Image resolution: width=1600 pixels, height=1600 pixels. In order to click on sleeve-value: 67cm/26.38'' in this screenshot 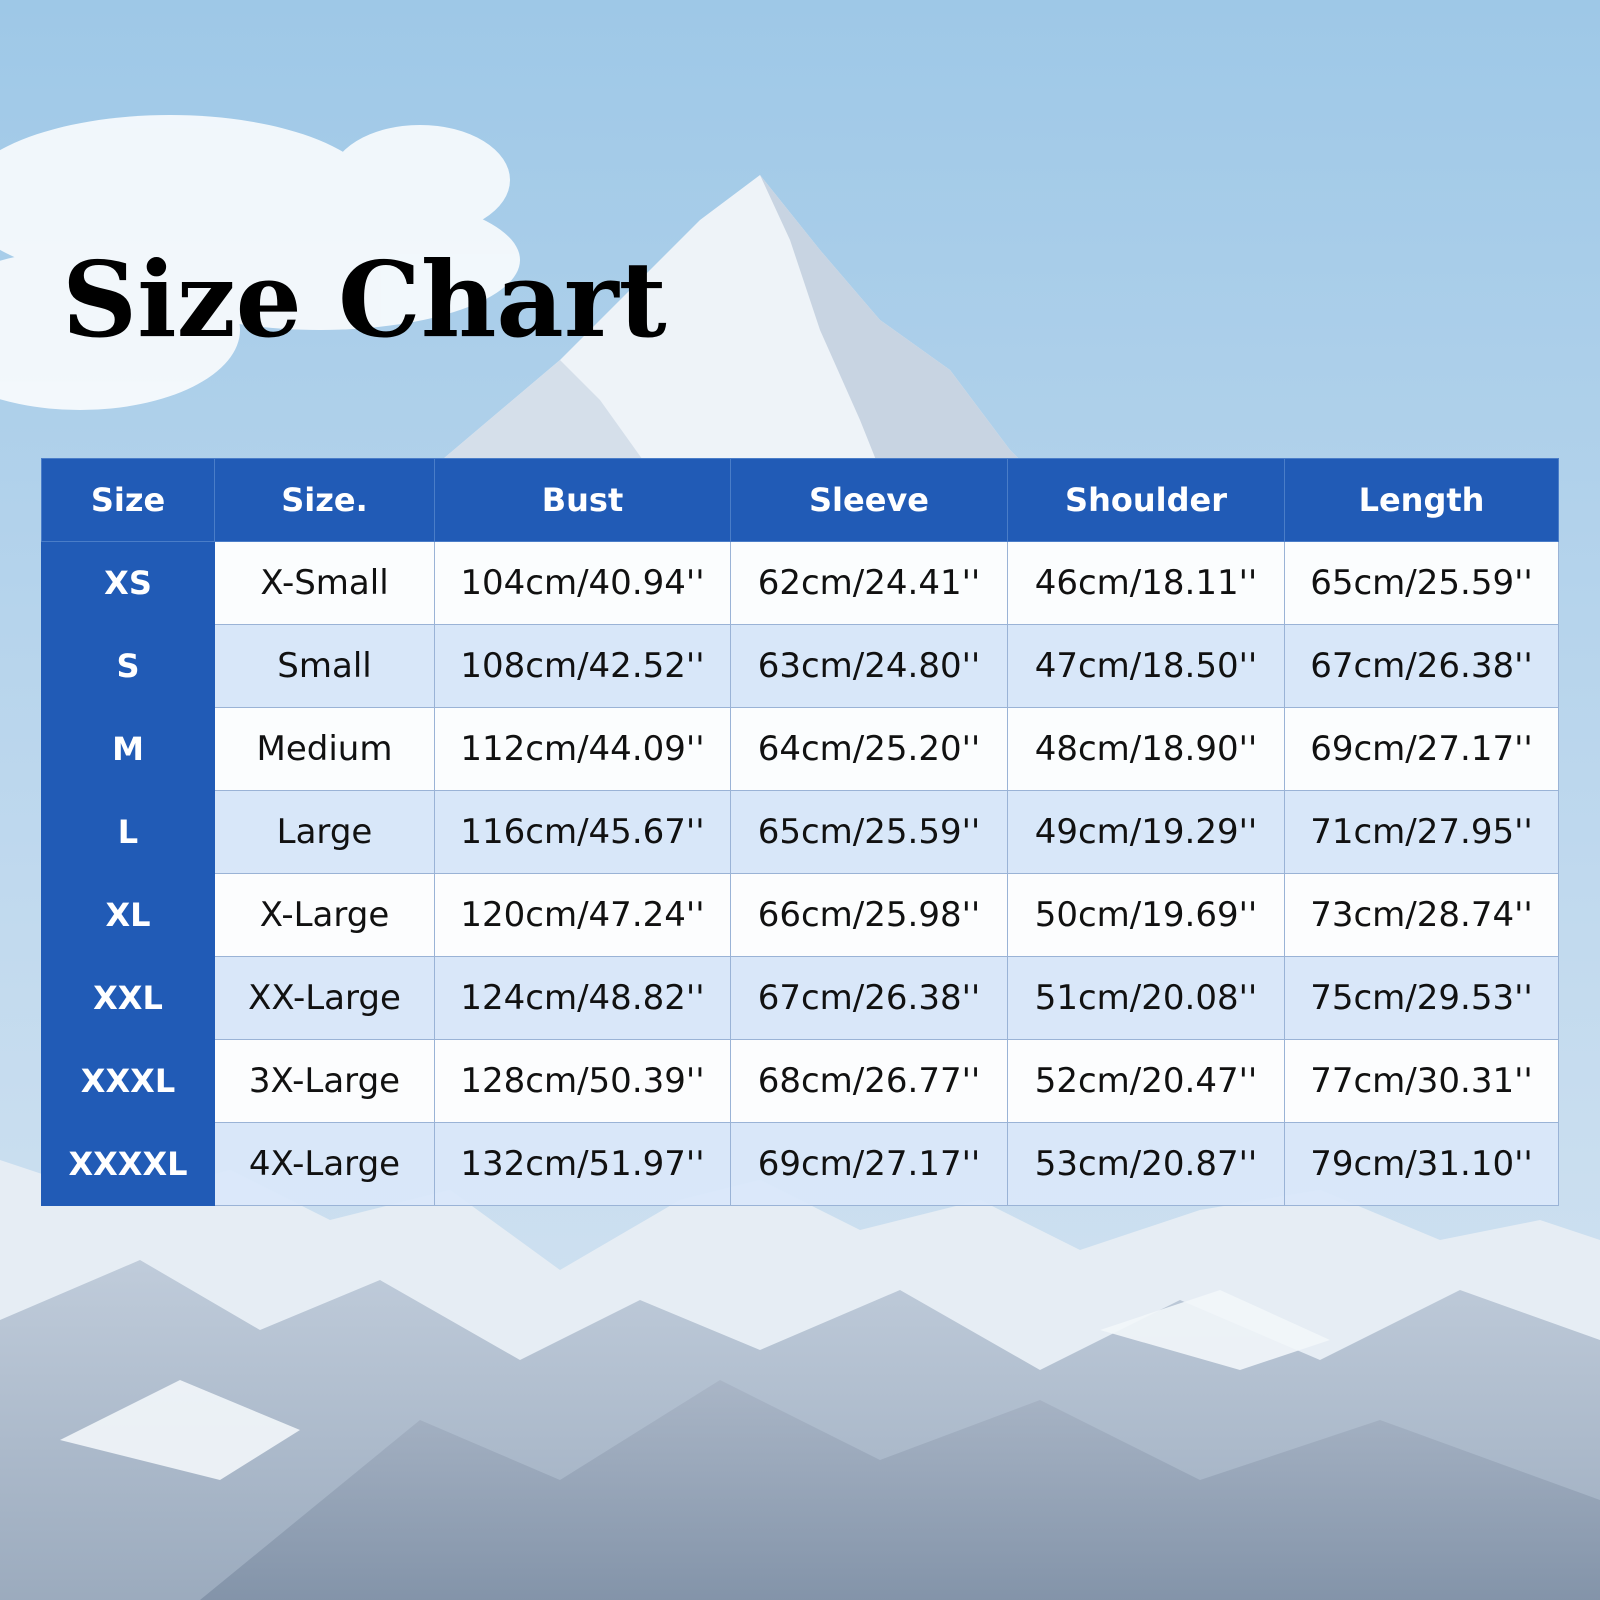, I will do `click(869, 998)`.